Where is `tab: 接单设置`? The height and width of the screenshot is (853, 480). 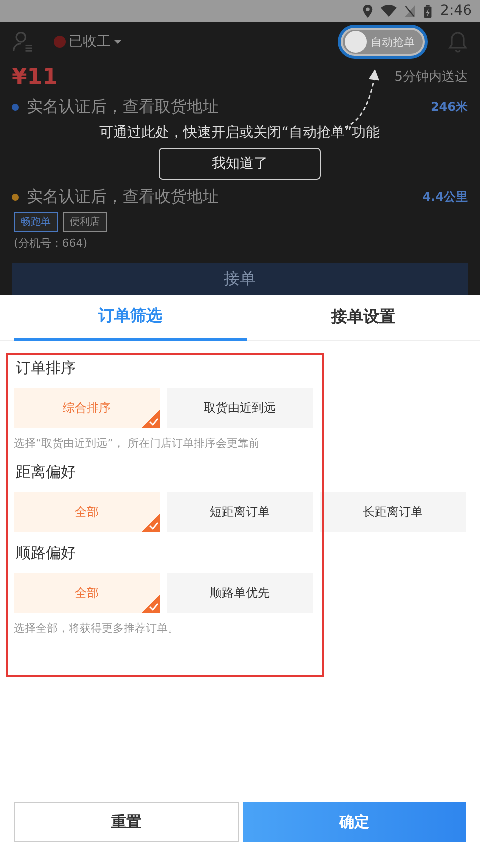 tab: 接单设置 is located at coordinates (363, 317).